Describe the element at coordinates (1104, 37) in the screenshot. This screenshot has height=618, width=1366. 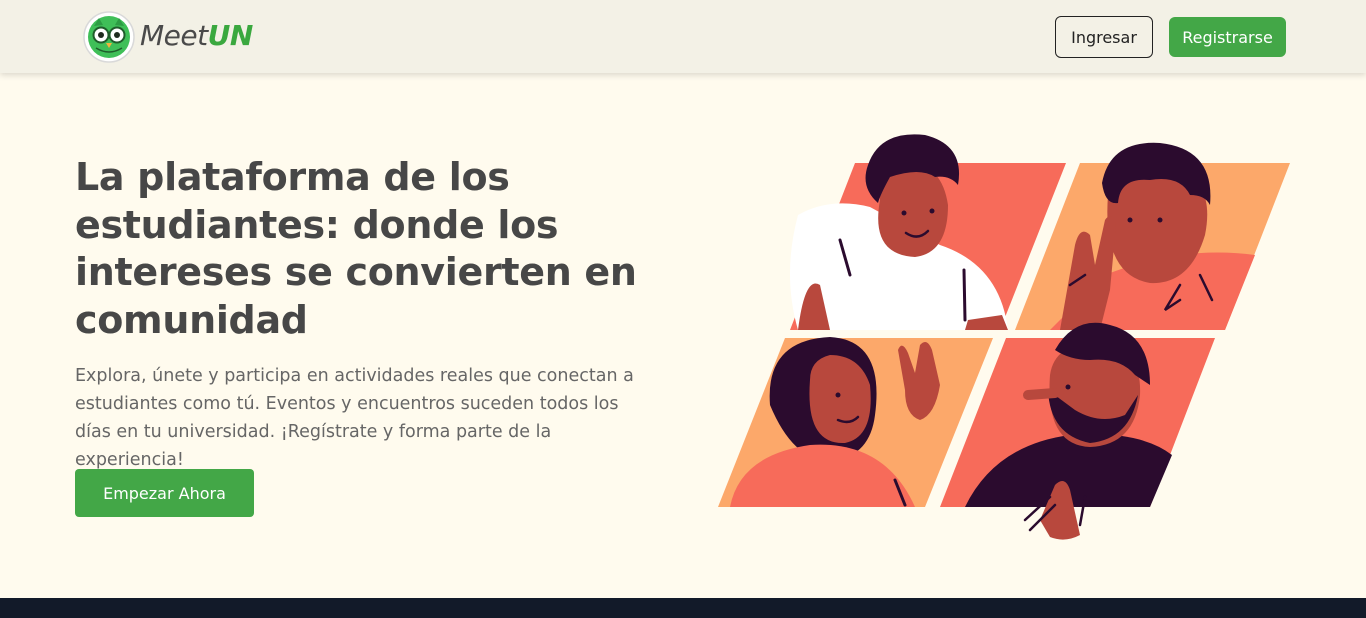
I see `login-button: Ingresar` at that location.